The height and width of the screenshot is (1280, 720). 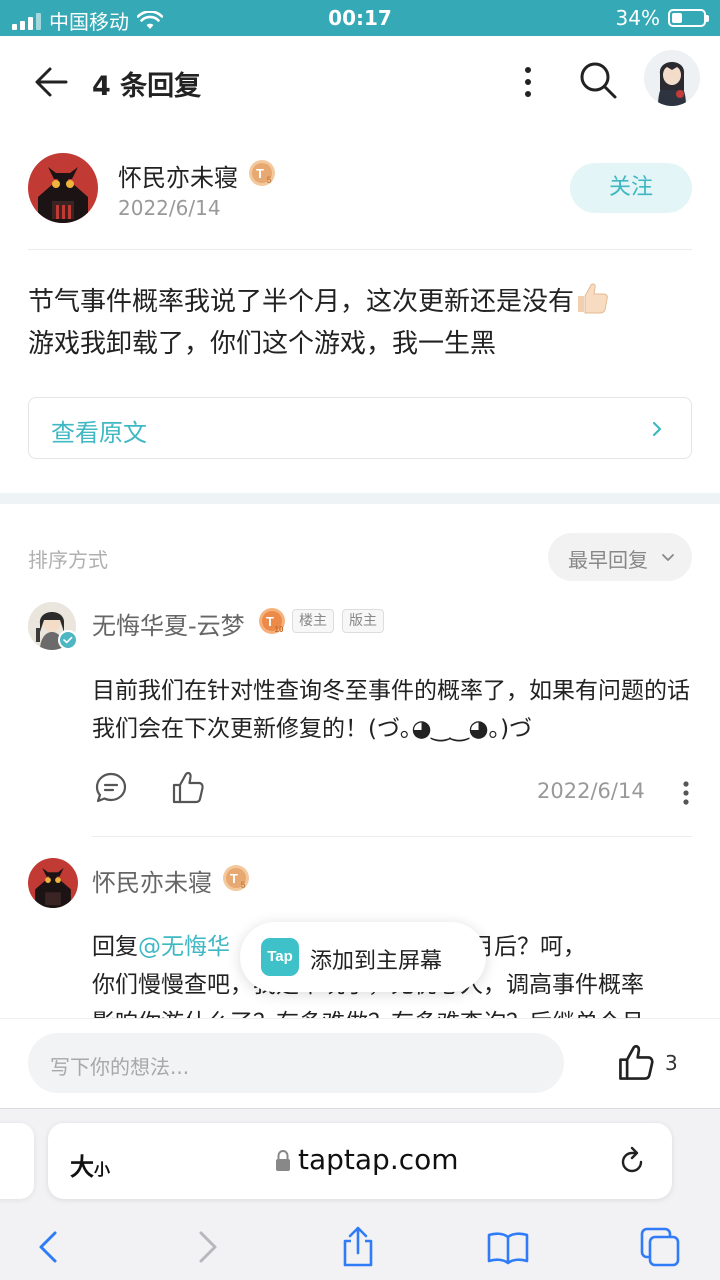 I want to click on text-size-button: 大小, so click(x=90, y=1164).